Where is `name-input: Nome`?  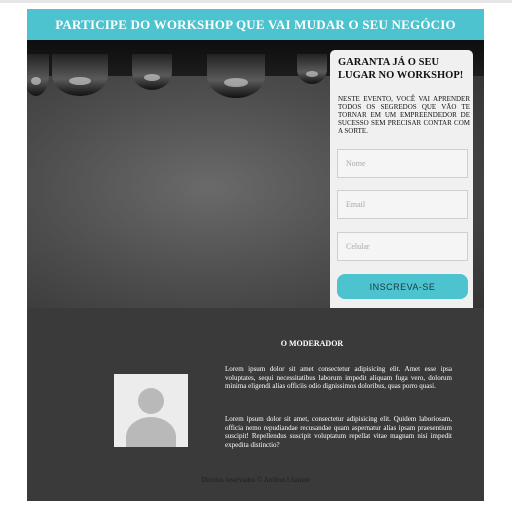
name-input: Nome is located at coordinates (402, 163).